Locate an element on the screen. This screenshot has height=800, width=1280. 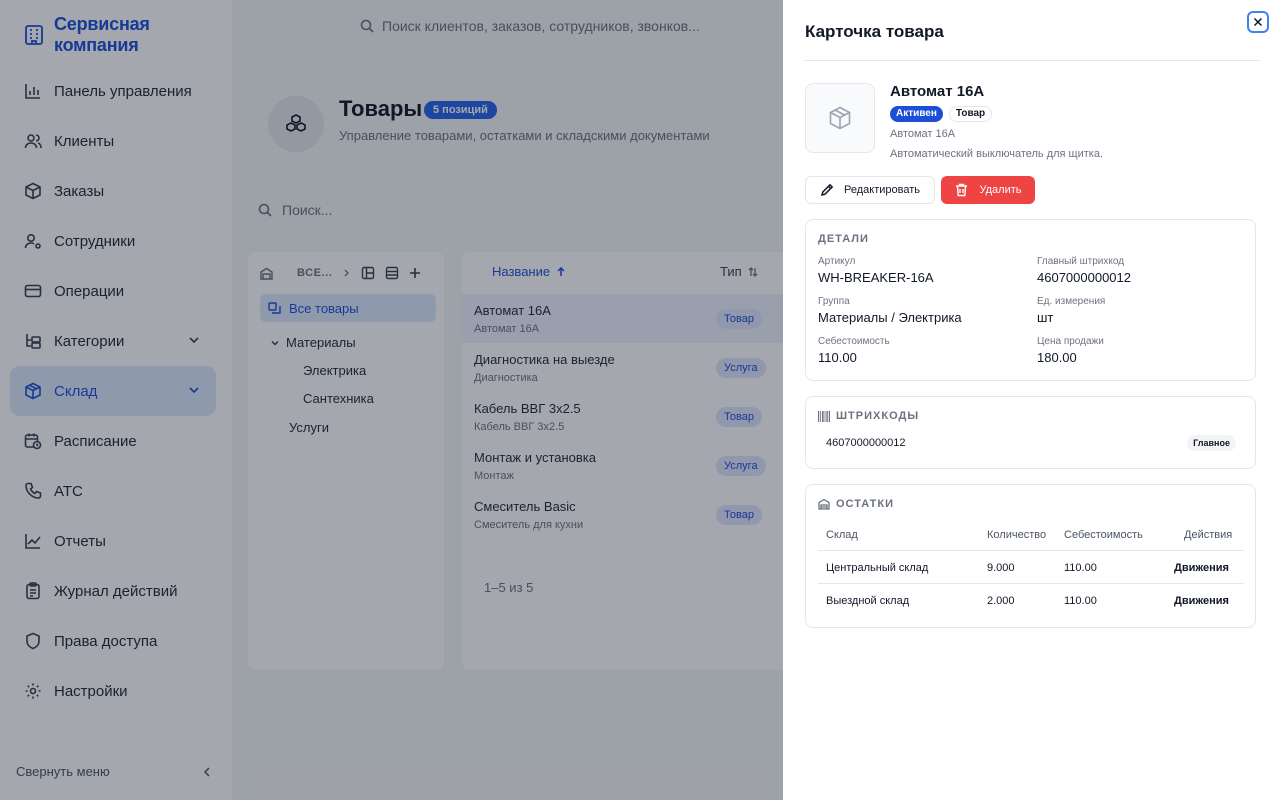
details-title: ДЕТАЛИ is located at coordinates (843, 239).